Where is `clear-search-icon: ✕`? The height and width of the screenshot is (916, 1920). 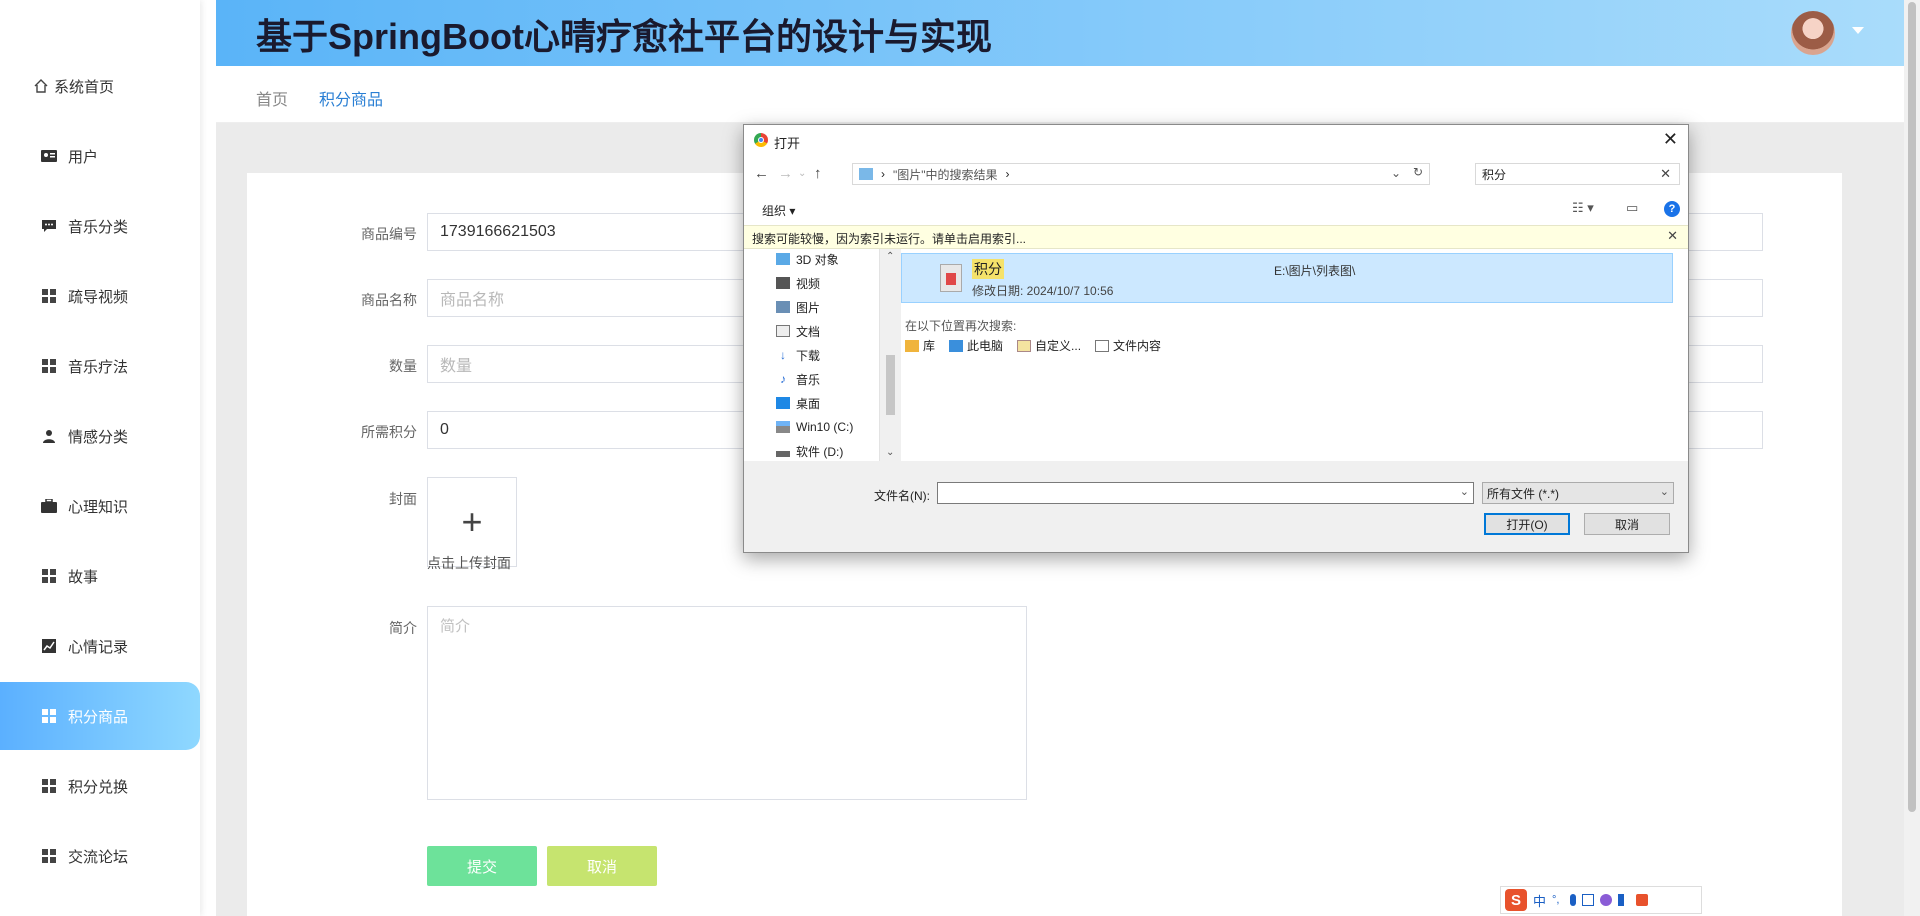
clear-search-icon: ✕ is located at coordinates (1665, 174).